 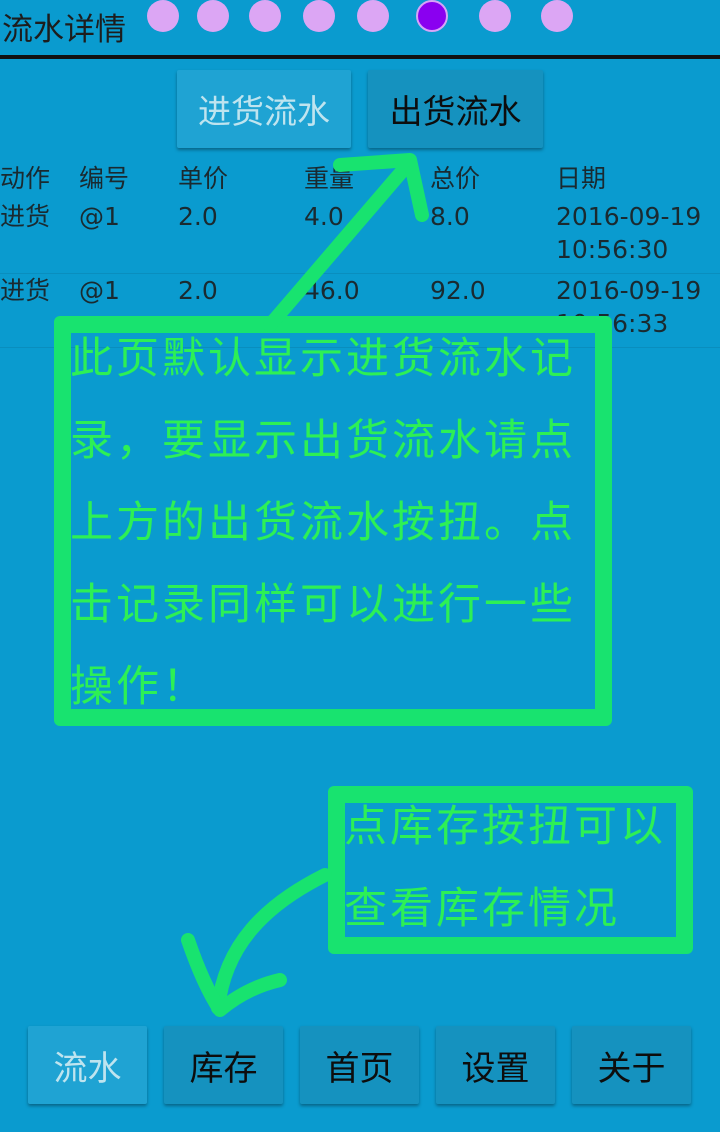 I want to click on cell-date: 2016-09-19 10:56:30, so click(x=629, y=233).